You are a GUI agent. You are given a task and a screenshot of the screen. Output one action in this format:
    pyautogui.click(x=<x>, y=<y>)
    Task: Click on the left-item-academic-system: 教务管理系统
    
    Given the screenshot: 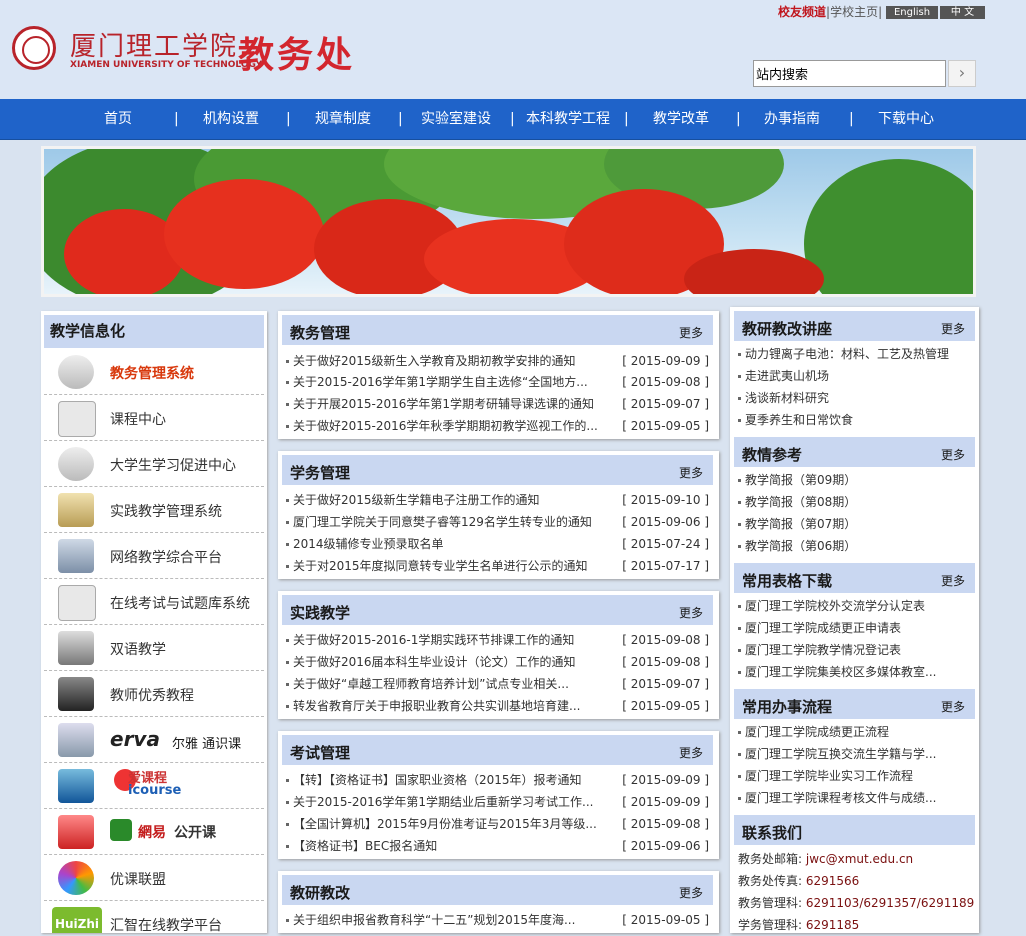 What is the action you would take?
    pyautogui.click(x=154, y=372)
    